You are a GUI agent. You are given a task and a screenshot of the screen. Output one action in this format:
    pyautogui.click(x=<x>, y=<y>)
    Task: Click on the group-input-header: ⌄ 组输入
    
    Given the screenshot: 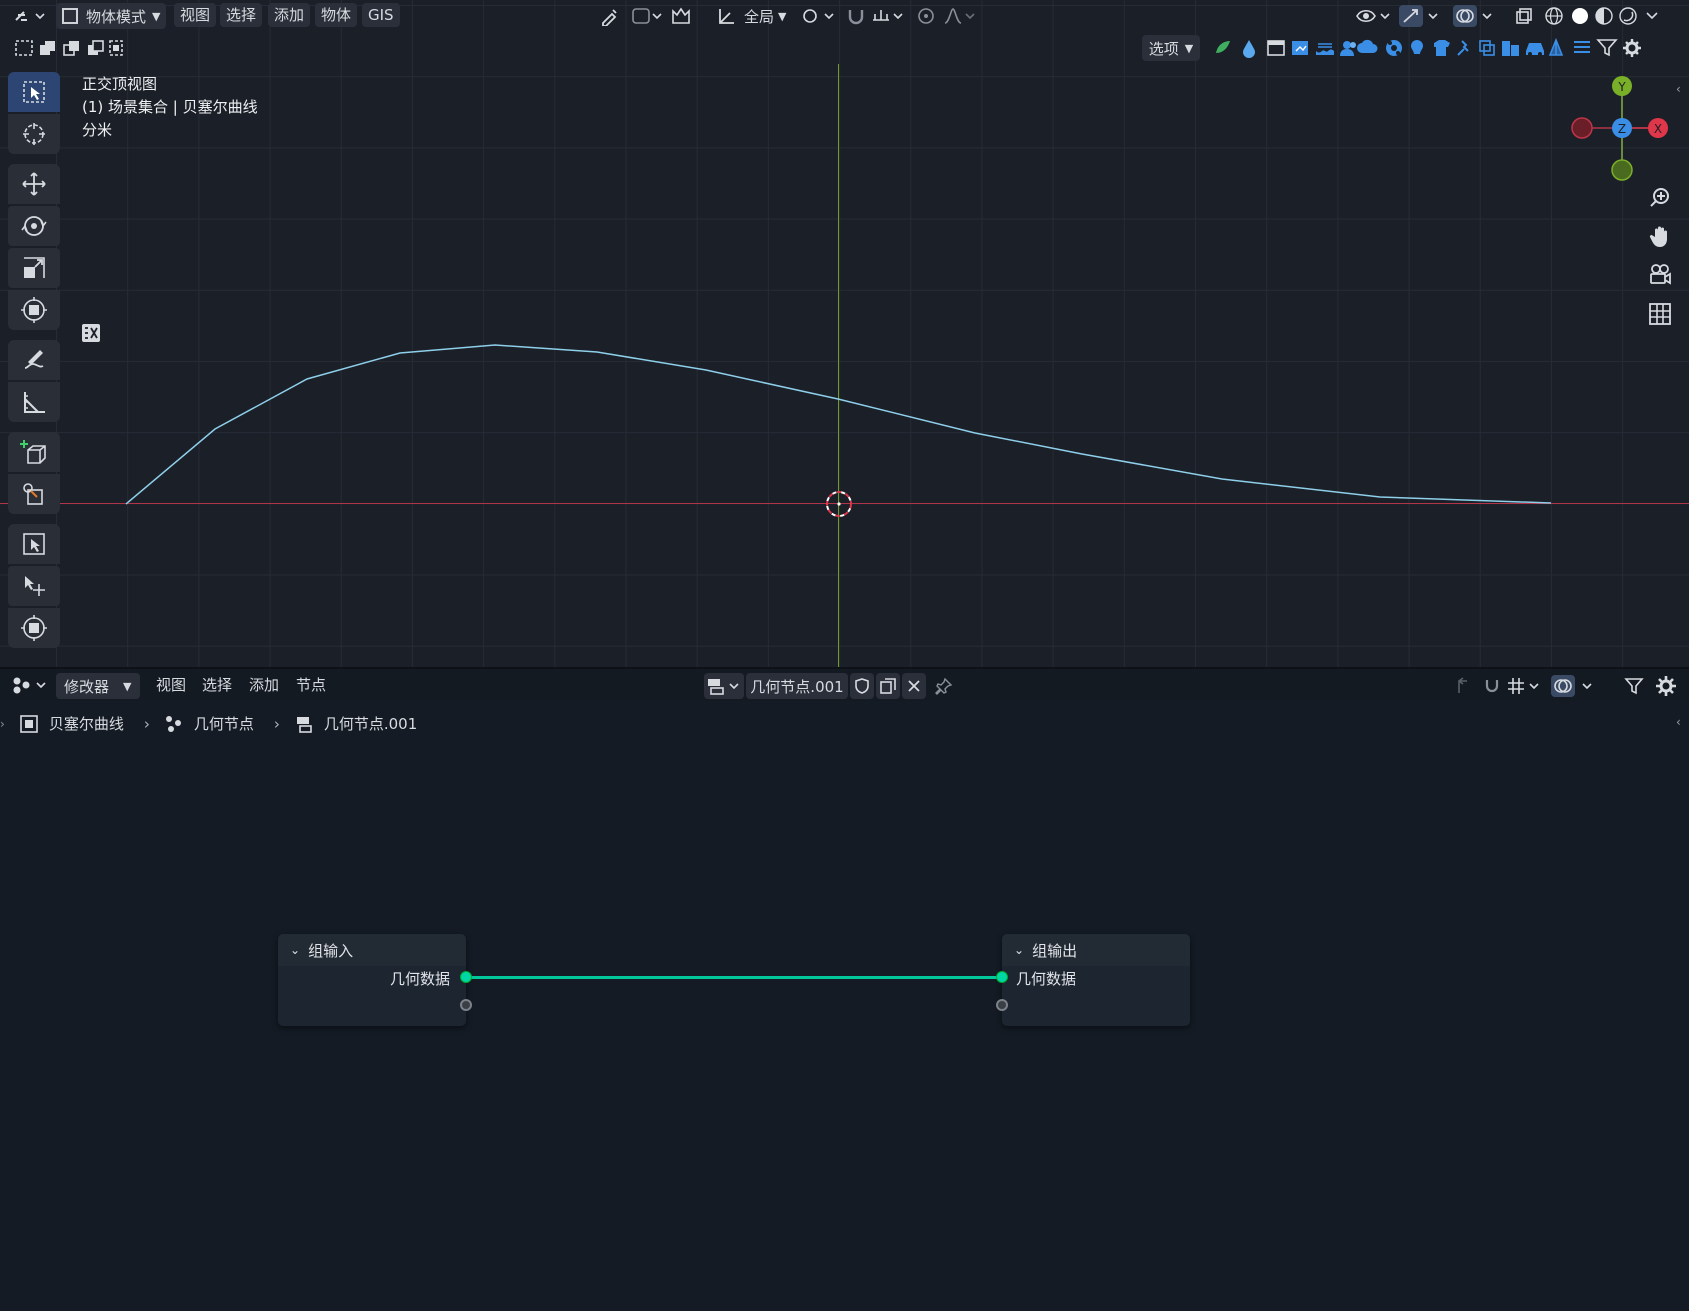 What is the action you would take?
    pyautogui.click(x=372, y=950)
    